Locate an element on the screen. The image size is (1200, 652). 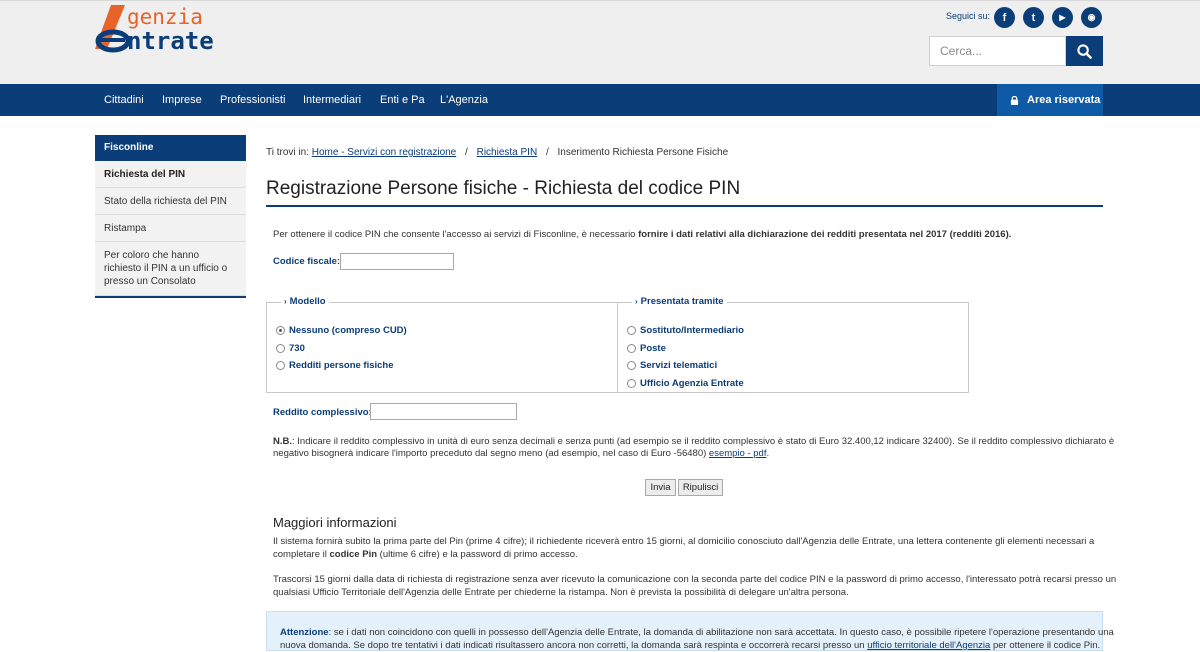
radio-modello-nessuno: Nessuno (compreso CUD) is located at coordinates (341, 330).